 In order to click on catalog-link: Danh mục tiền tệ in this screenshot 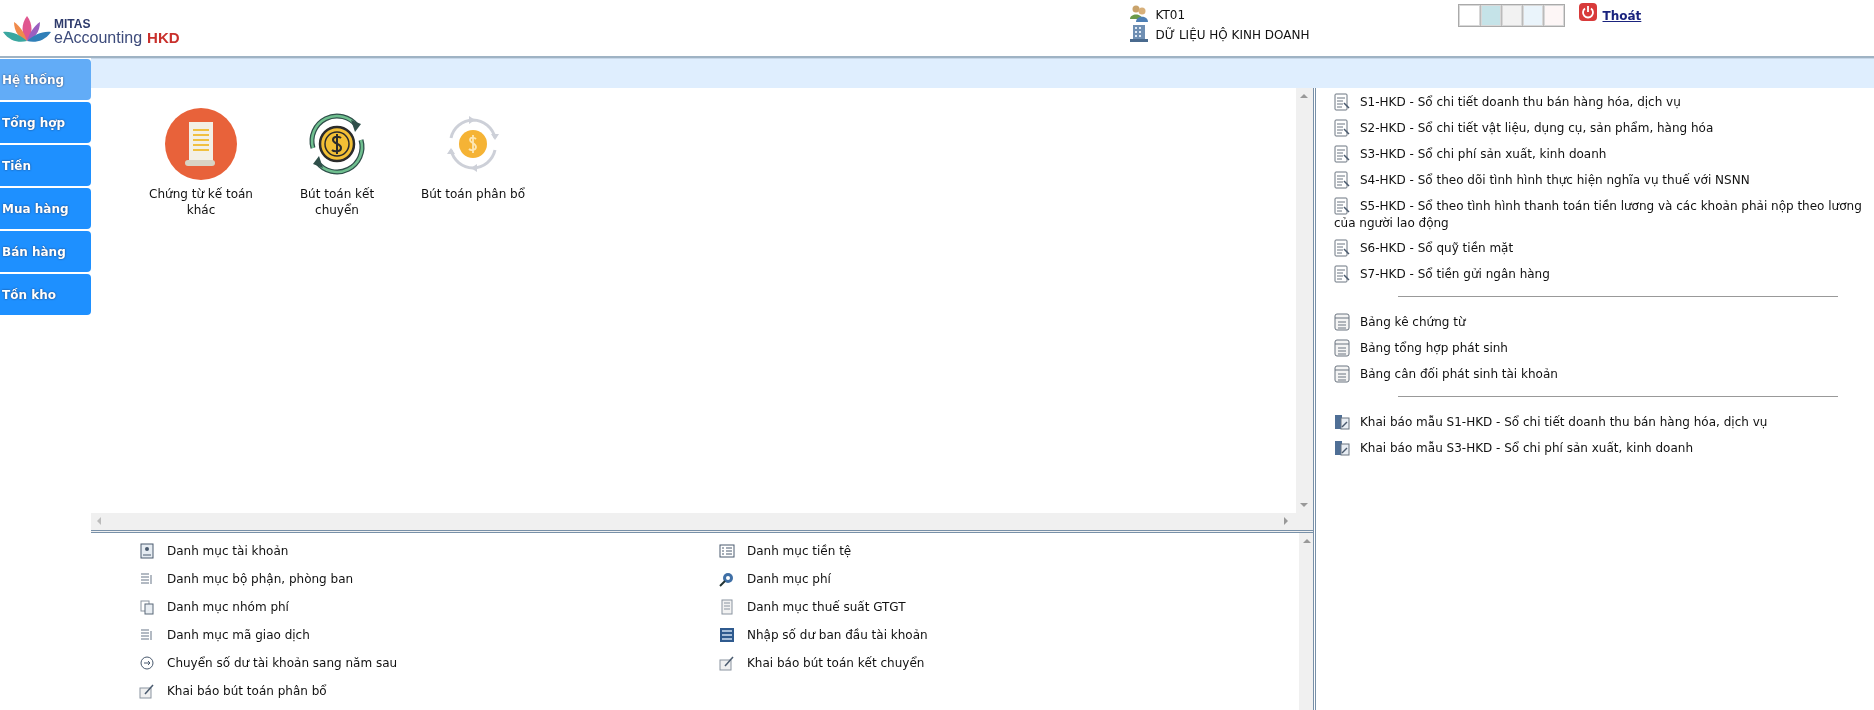, I will do `click(1009, 551)`.